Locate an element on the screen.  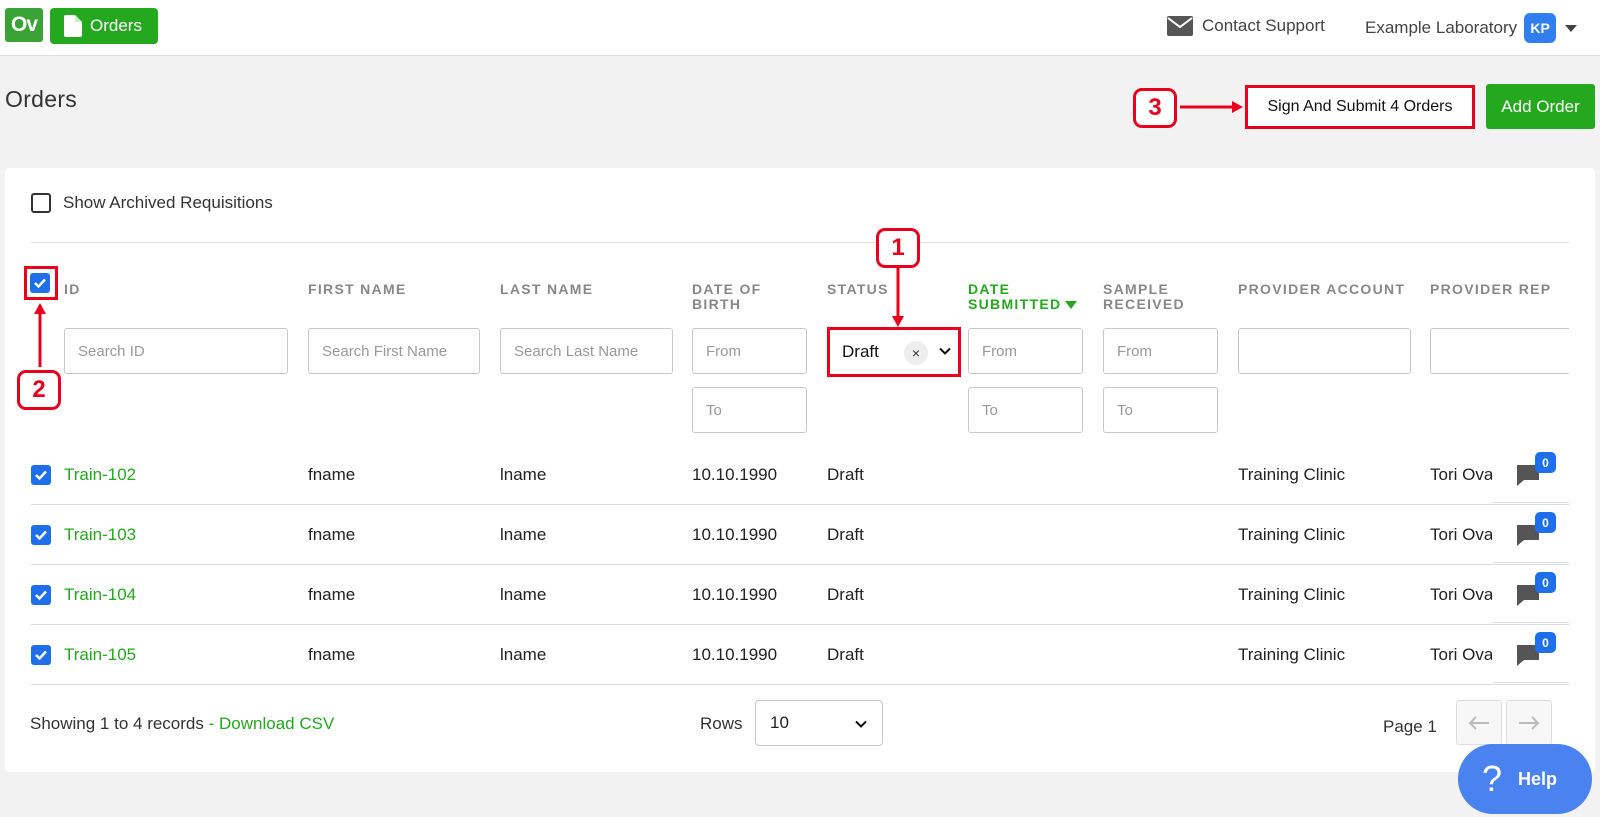
provider-account-input is located at coordinates (1324, 351).